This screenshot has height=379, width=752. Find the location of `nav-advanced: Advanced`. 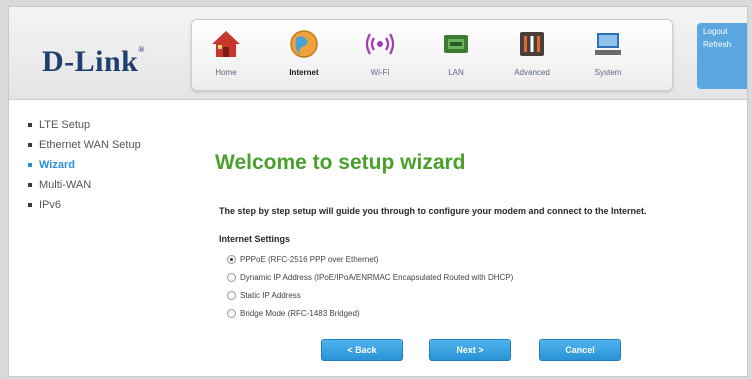

nav-advanced: Advanced is located at coordinates (532, 55).